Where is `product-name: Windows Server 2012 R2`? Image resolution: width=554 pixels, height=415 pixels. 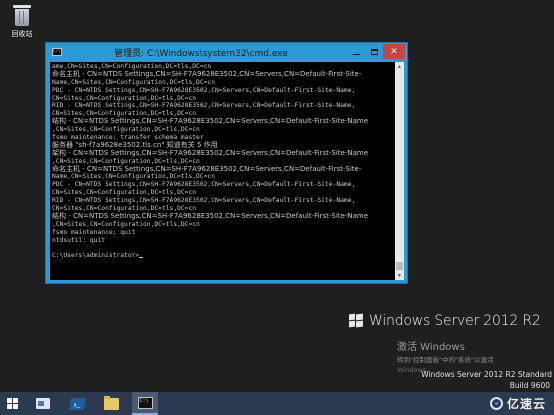 product-name: Windows Server 2012 R2 is located at coordinates (455, 321).